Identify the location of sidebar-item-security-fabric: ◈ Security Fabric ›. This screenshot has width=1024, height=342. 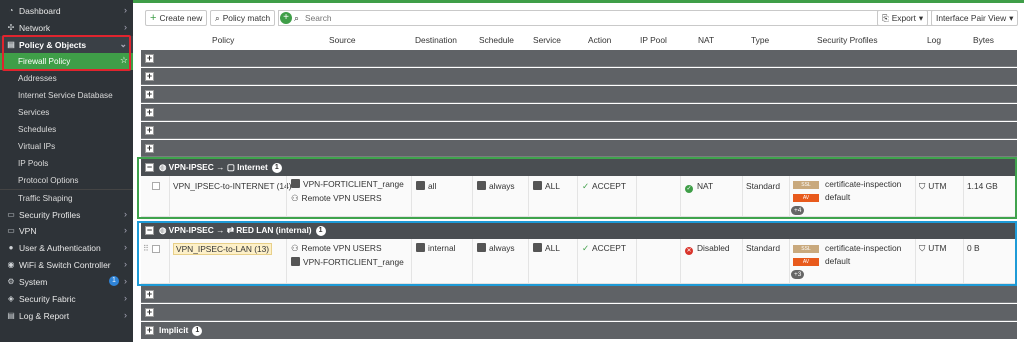
(66, 298).